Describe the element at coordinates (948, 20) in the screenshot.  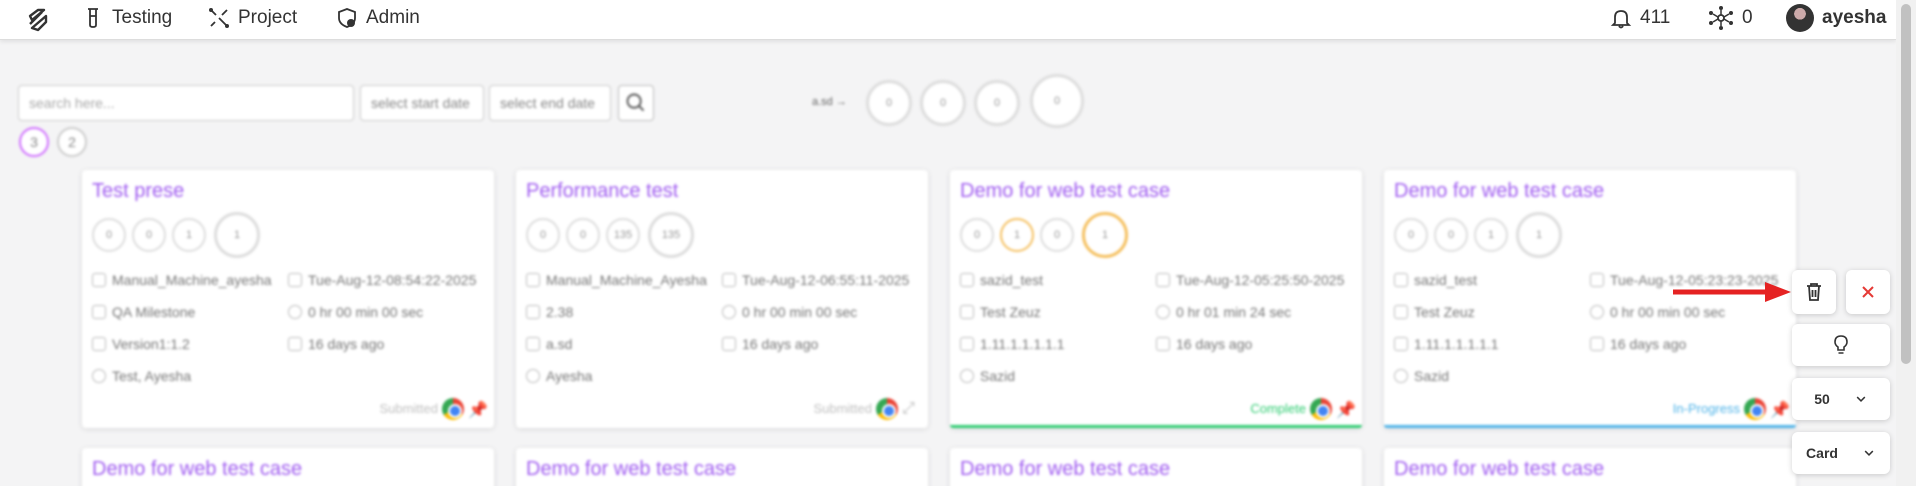
I see `top-navbar: Testing Project Admin 411 0 ayesha` at that location.